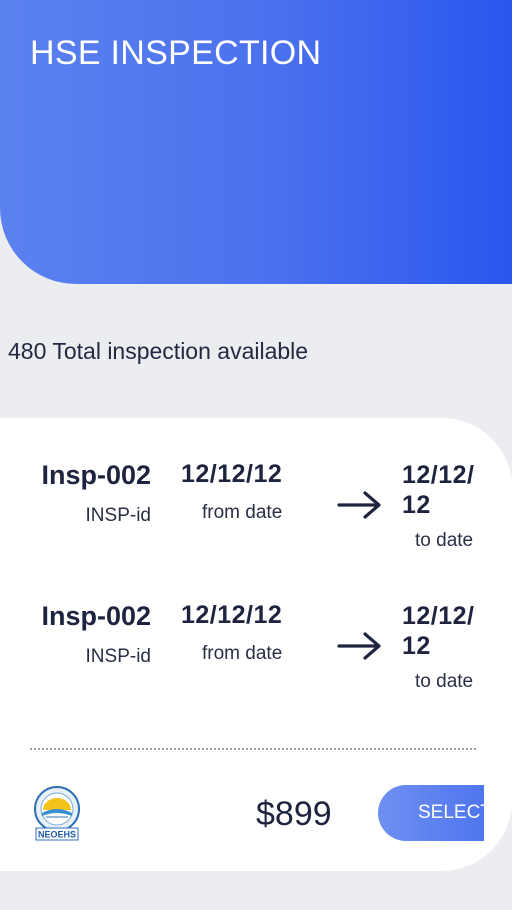 Image resolution: width=512 pixels, height=910 pixels. Describe the element at coordinates (57, 835) in the screenshot. I see `logo-text: NEOEHS` at that location.